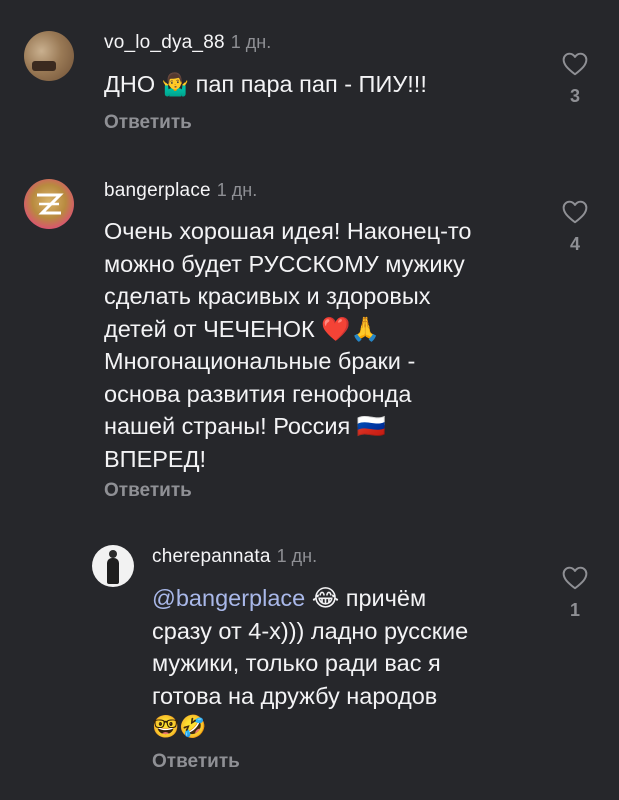 The width and height of the screenshot is (619, 800). What do you see at coordinates (164, 42) in the screenshot?
I see `username: vo_lo_dya_88` at bounding box center [164, 42].